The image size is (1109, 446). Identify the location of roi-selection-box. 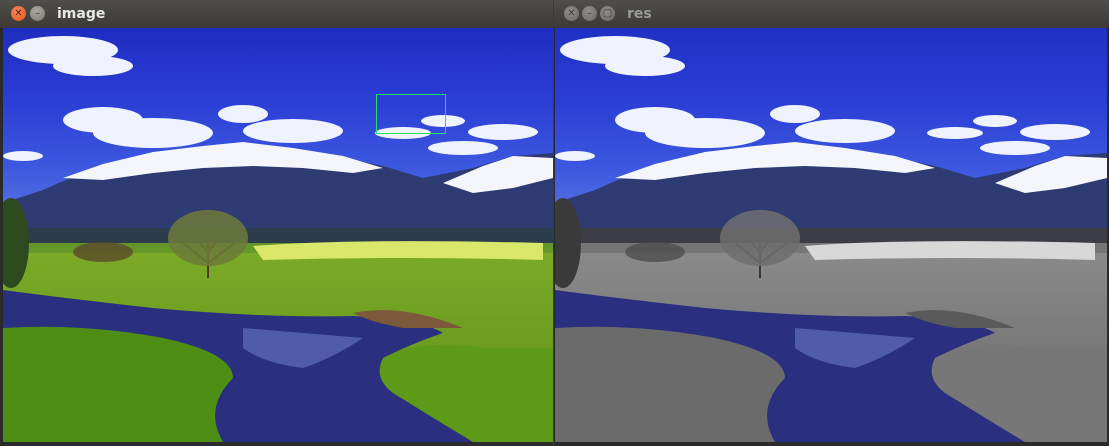
(411, 114).